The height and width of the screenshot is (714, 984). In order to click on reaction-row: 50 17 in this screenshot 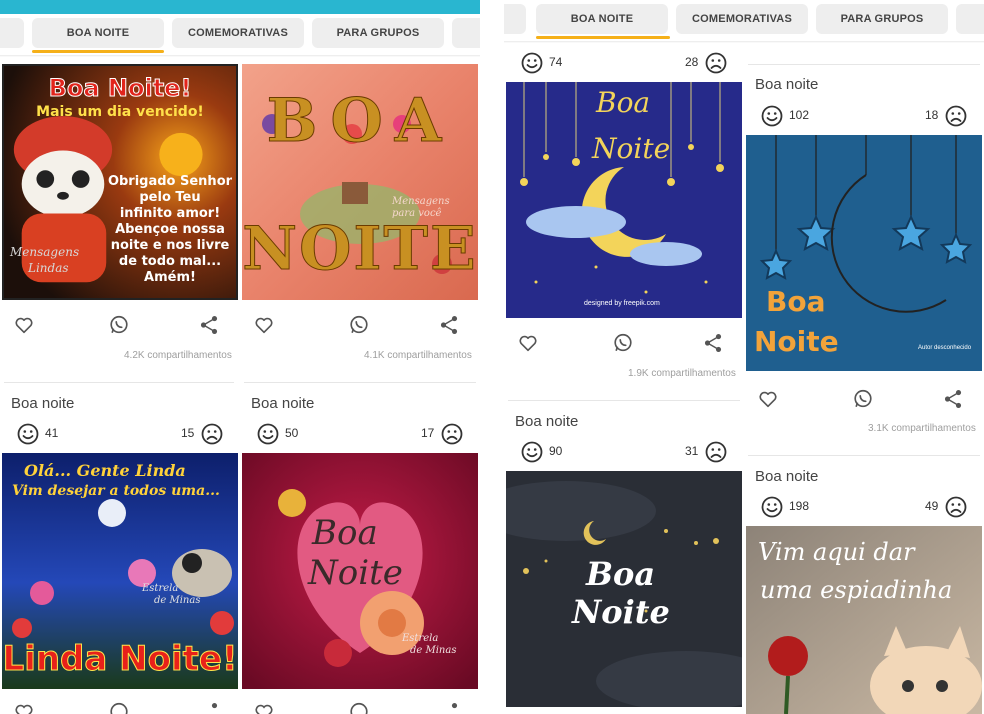, I will do `click(360, 434)`.